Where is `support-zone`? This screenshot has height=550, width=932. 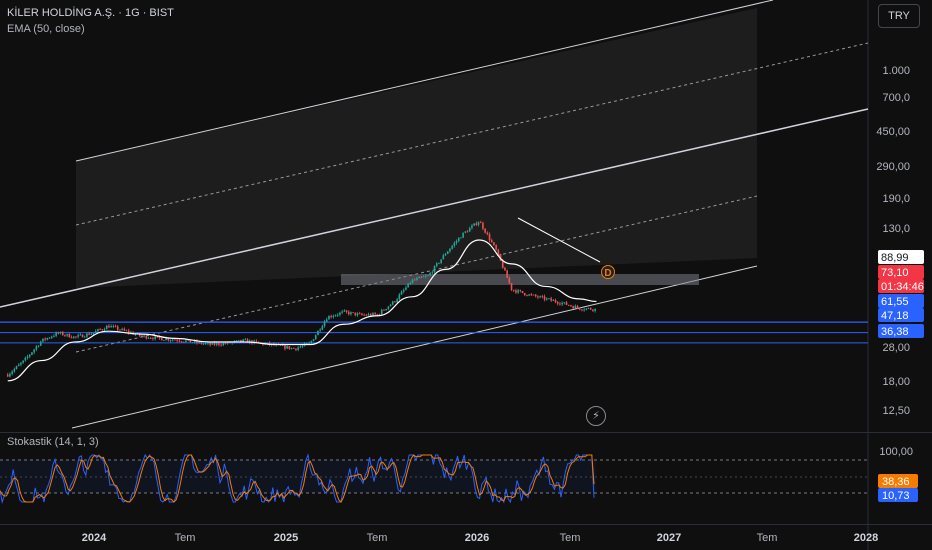 support-zone is located at coordinates (520, 279).